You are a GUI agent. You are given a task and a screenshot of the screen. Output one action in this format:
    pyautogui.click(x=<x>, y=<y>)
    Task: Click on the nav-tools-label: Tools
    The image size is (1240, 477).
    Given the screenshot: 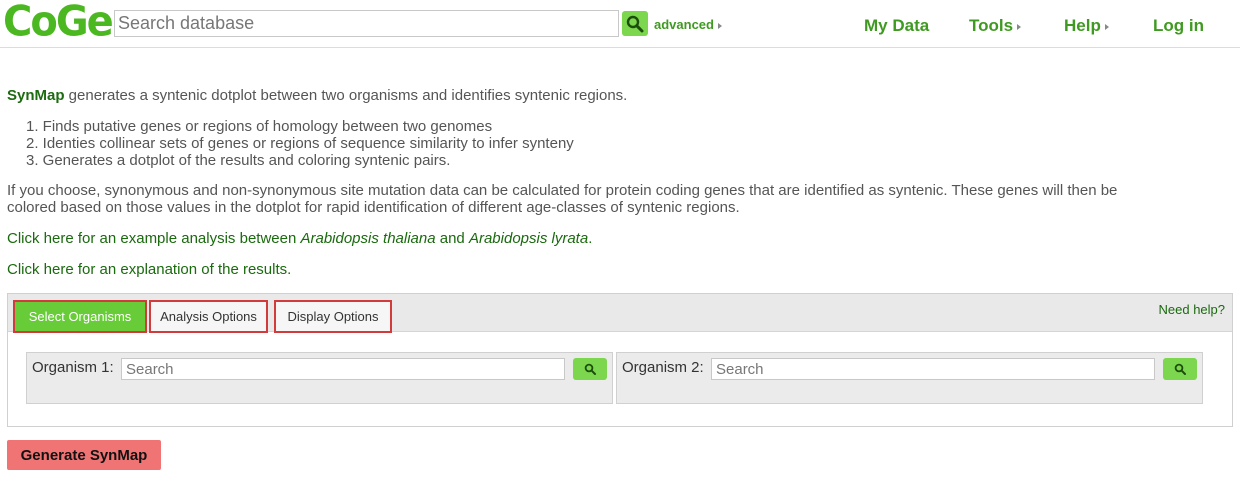 What is the action you would take?
    pyautogui.click(x=991, y=25)
    